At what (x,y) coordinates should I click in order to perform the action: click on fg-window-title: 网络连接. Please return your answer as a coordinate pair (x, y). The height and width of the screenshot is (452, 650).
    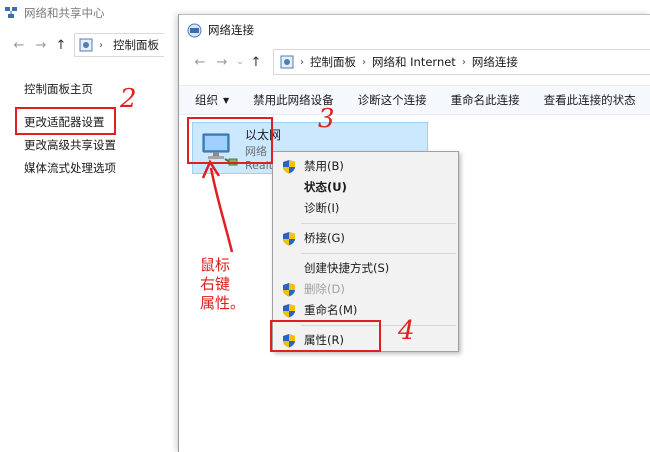
    Looking at the image, I should click on (231, 30).